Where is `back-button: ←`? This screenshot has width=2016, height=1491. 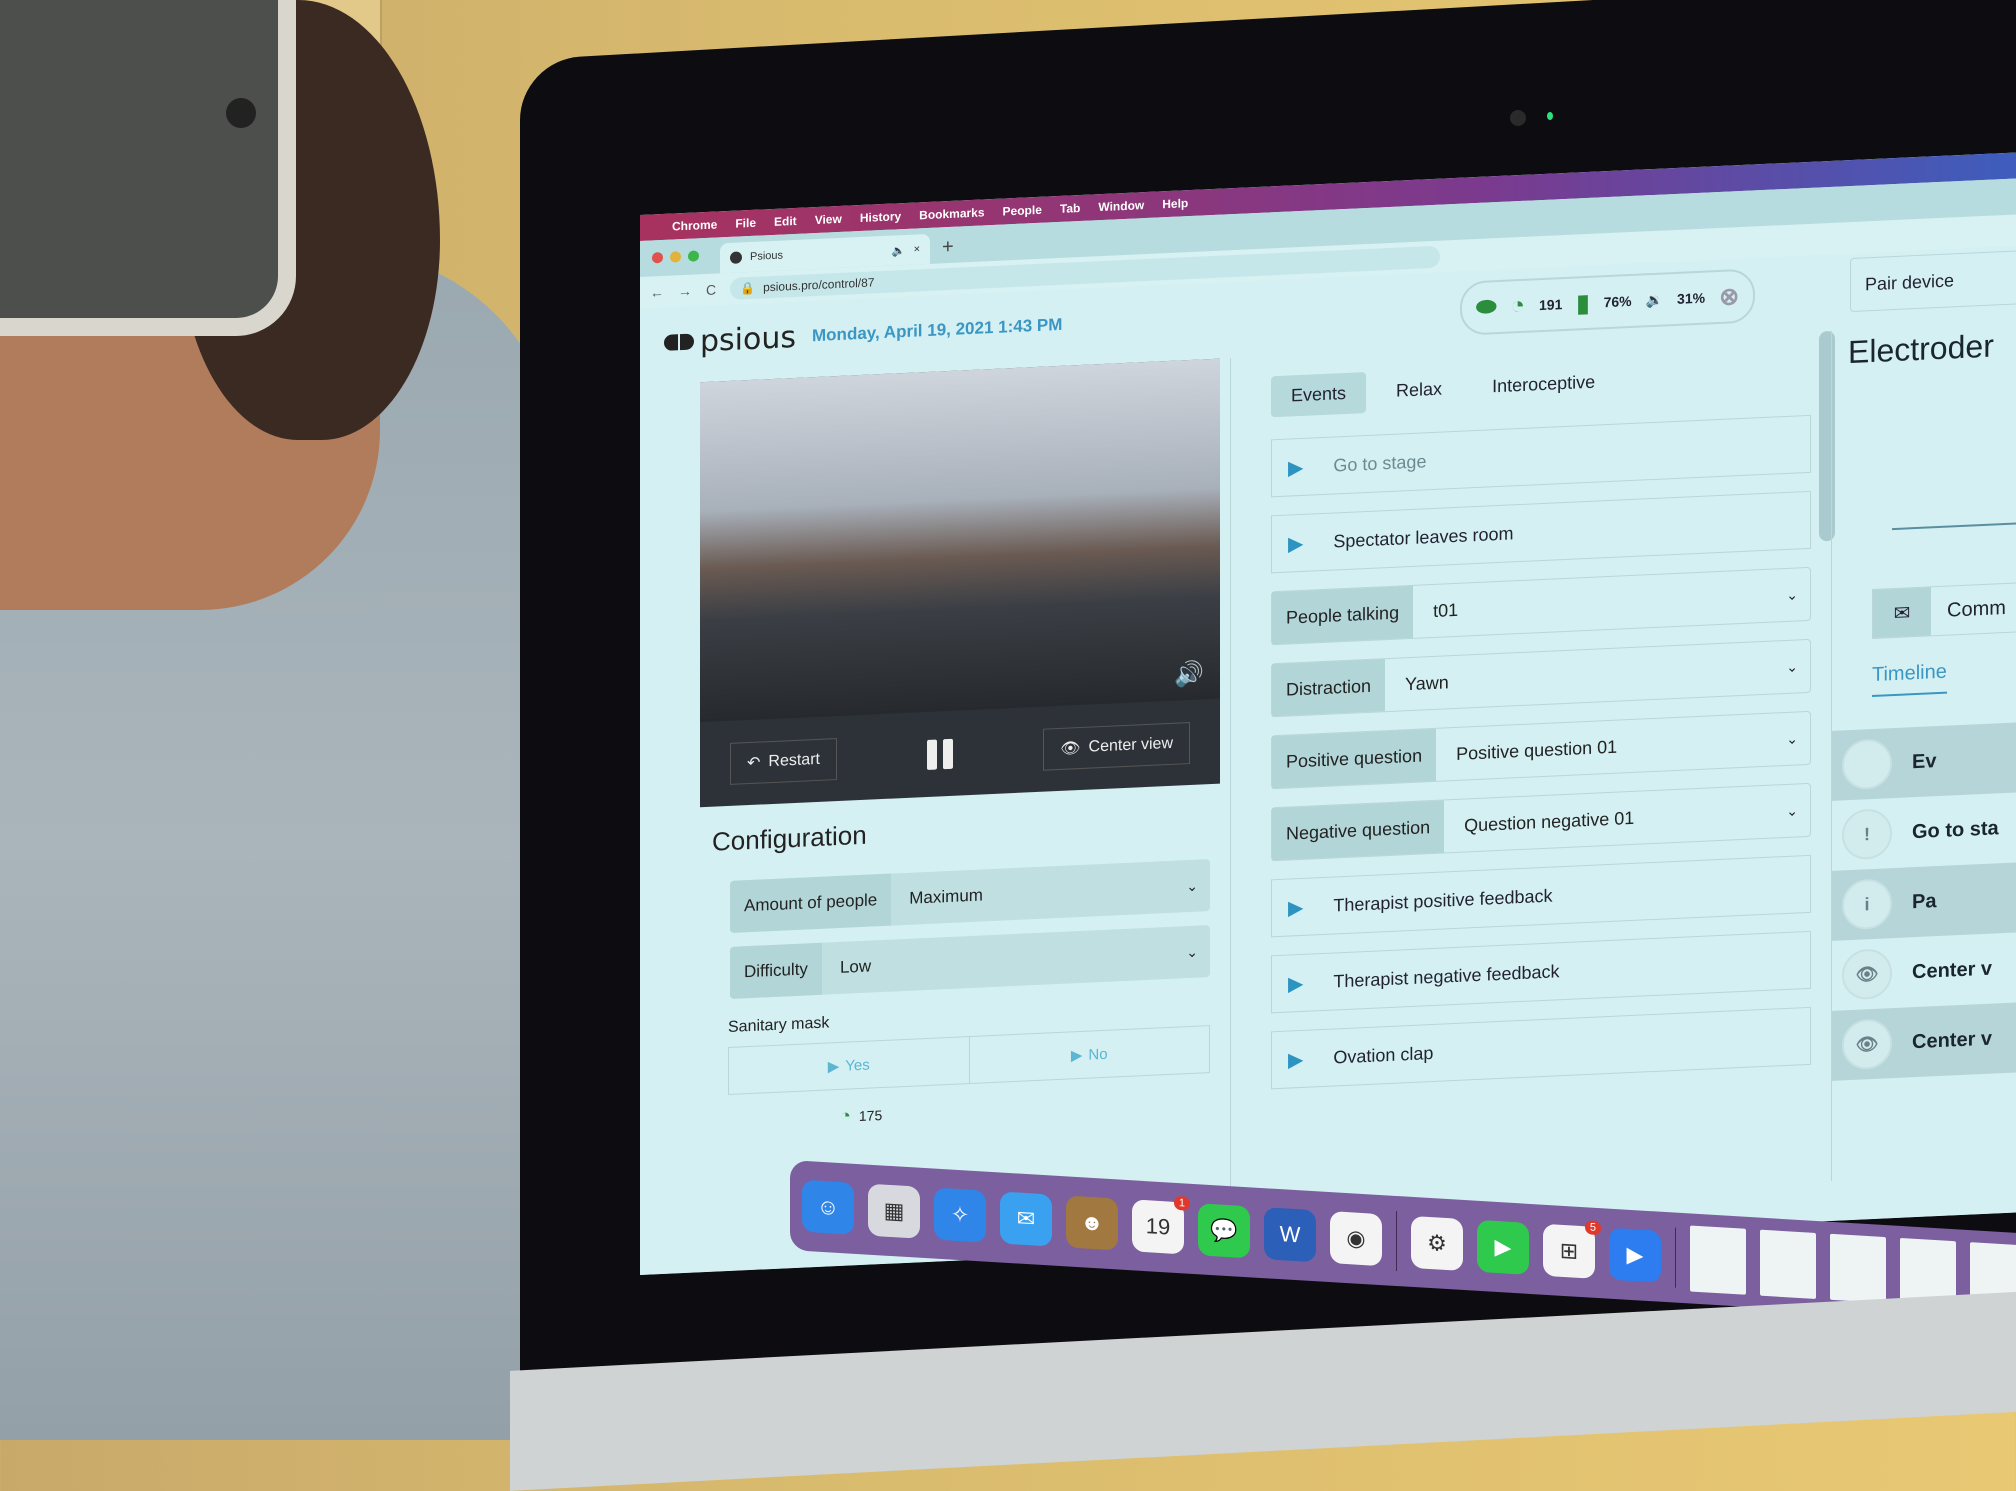 back-button: ← is located at coordinates (657, 292).